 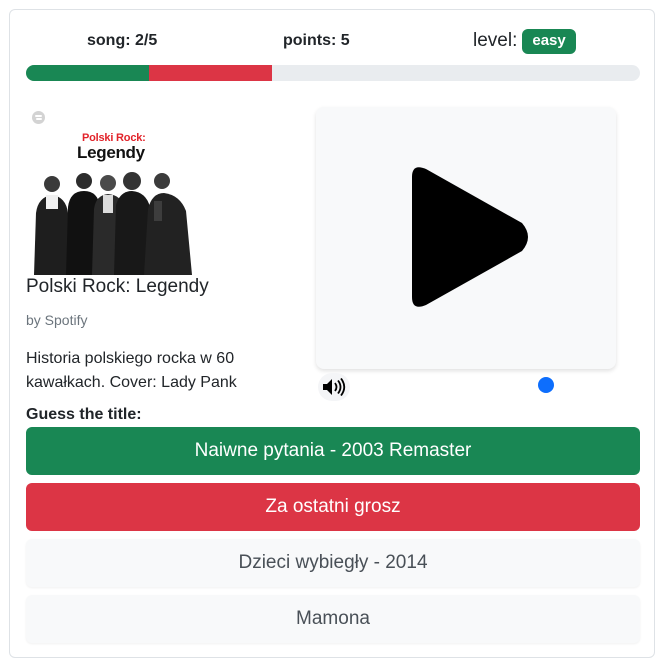 What do you see at coordinates (57, 320) in the screenshot?
I see `playlist-owner: by Spotify` at bounding box center [57, 320].